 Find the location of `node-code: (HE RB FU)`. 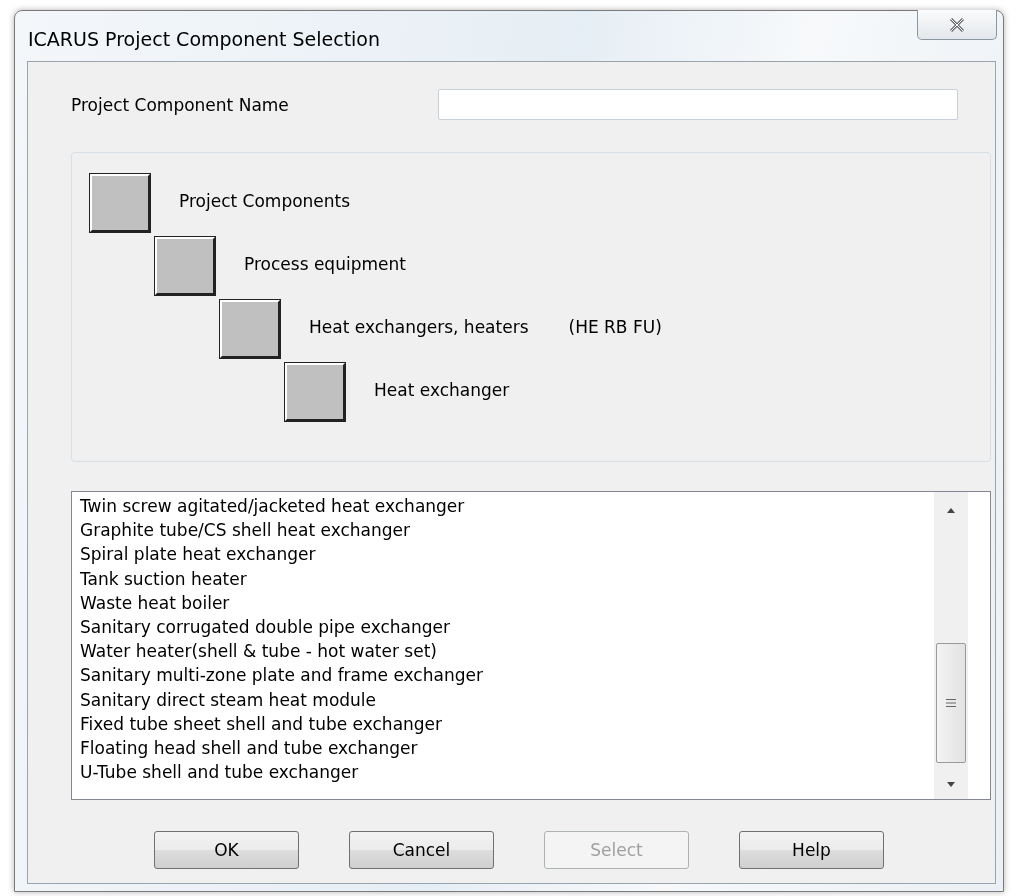

node-code: (HE RB FU) is located at coordinates (615, 326).